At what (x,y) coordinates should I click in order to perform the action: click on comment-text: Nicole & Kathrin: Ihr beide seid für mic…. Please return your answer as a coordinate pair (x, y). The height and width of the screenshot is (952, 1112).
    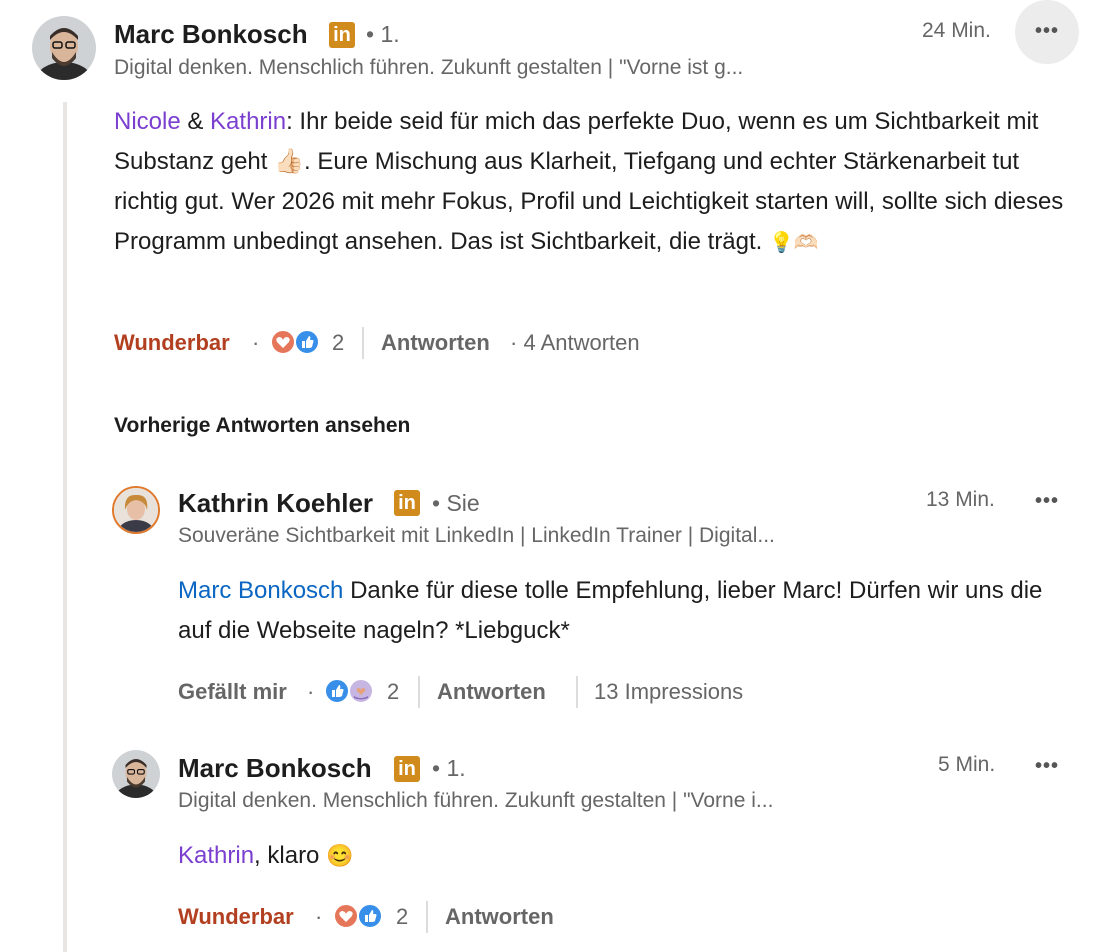
    Looking at the image, I should click on (594, 182).